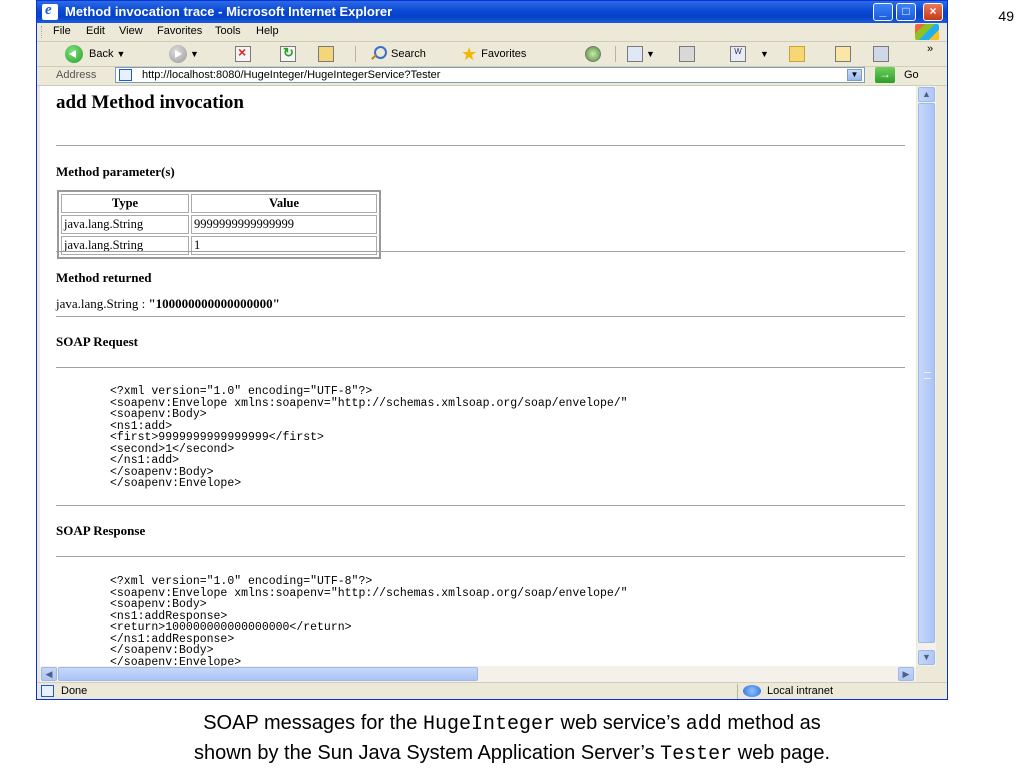  I want to click on favorites-star-icon: ★, so click(469, 54).